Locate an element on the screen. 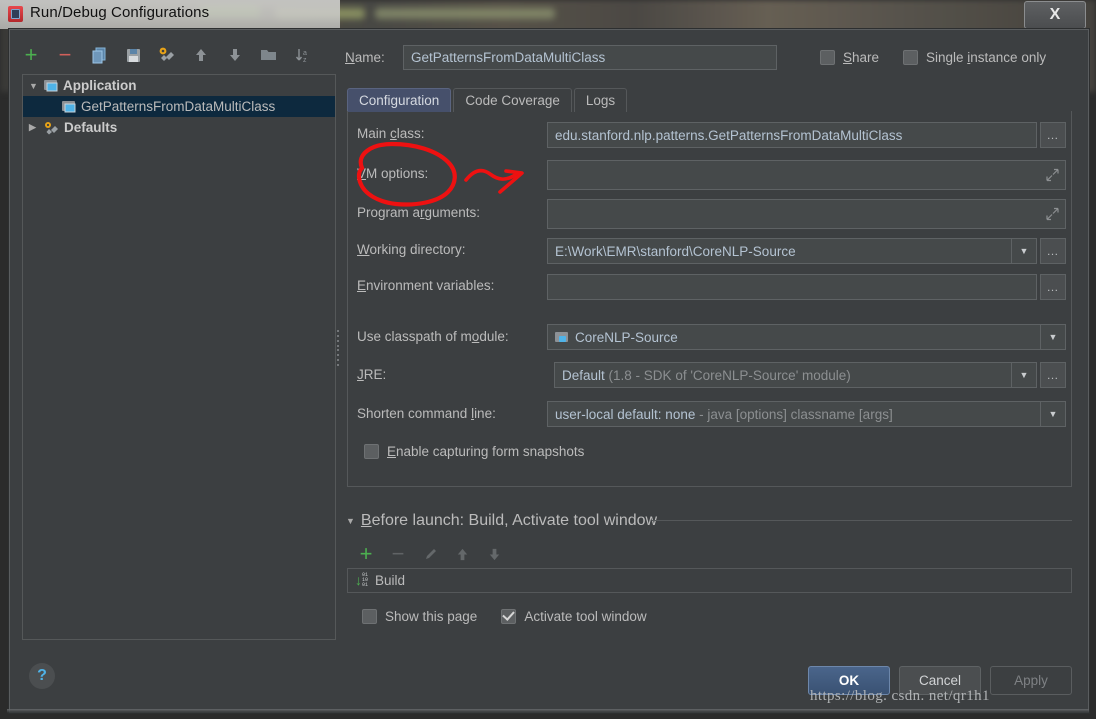 This screenshot has height=719, width=1096. program-arguments-field is located at coordinates (806, 214).